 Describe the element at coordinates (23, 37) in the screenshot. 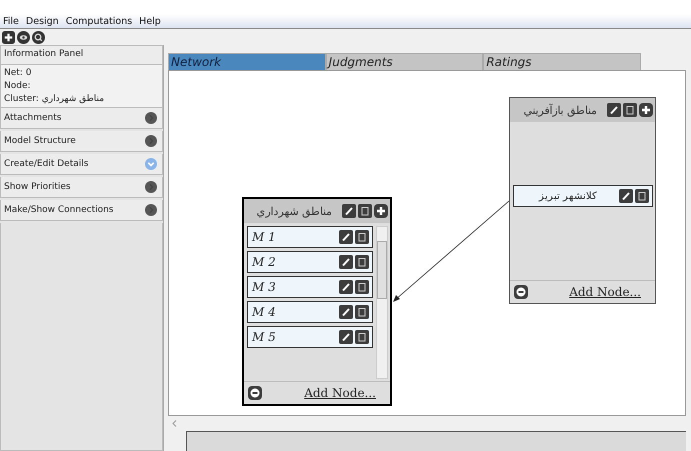

I see `eye-icon` at that location.